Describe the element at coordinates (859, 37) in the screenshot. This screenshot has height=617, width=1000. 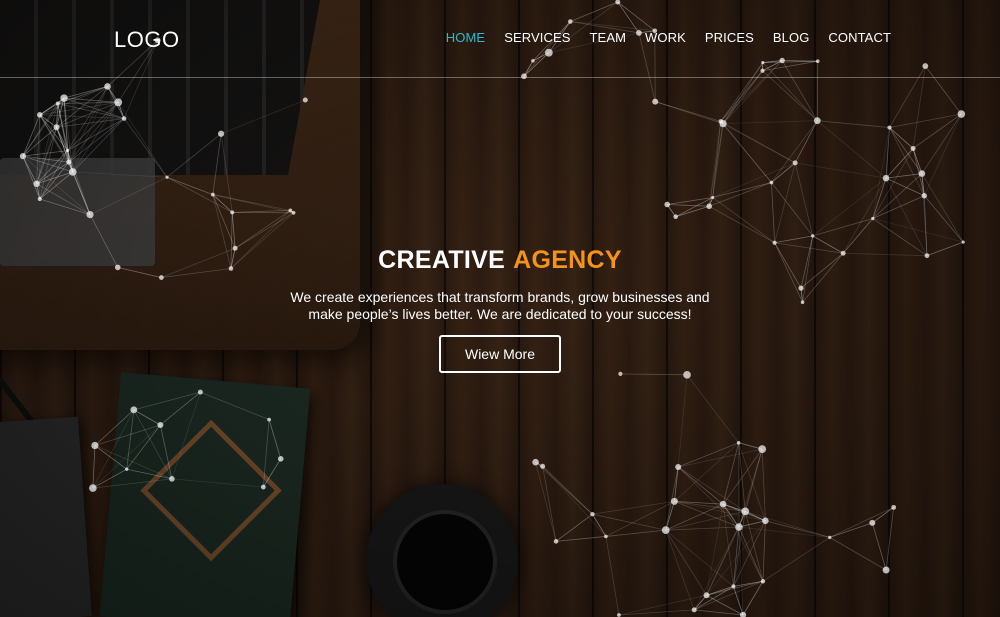
I see `nav-item-contact: CONTACT` at that location.